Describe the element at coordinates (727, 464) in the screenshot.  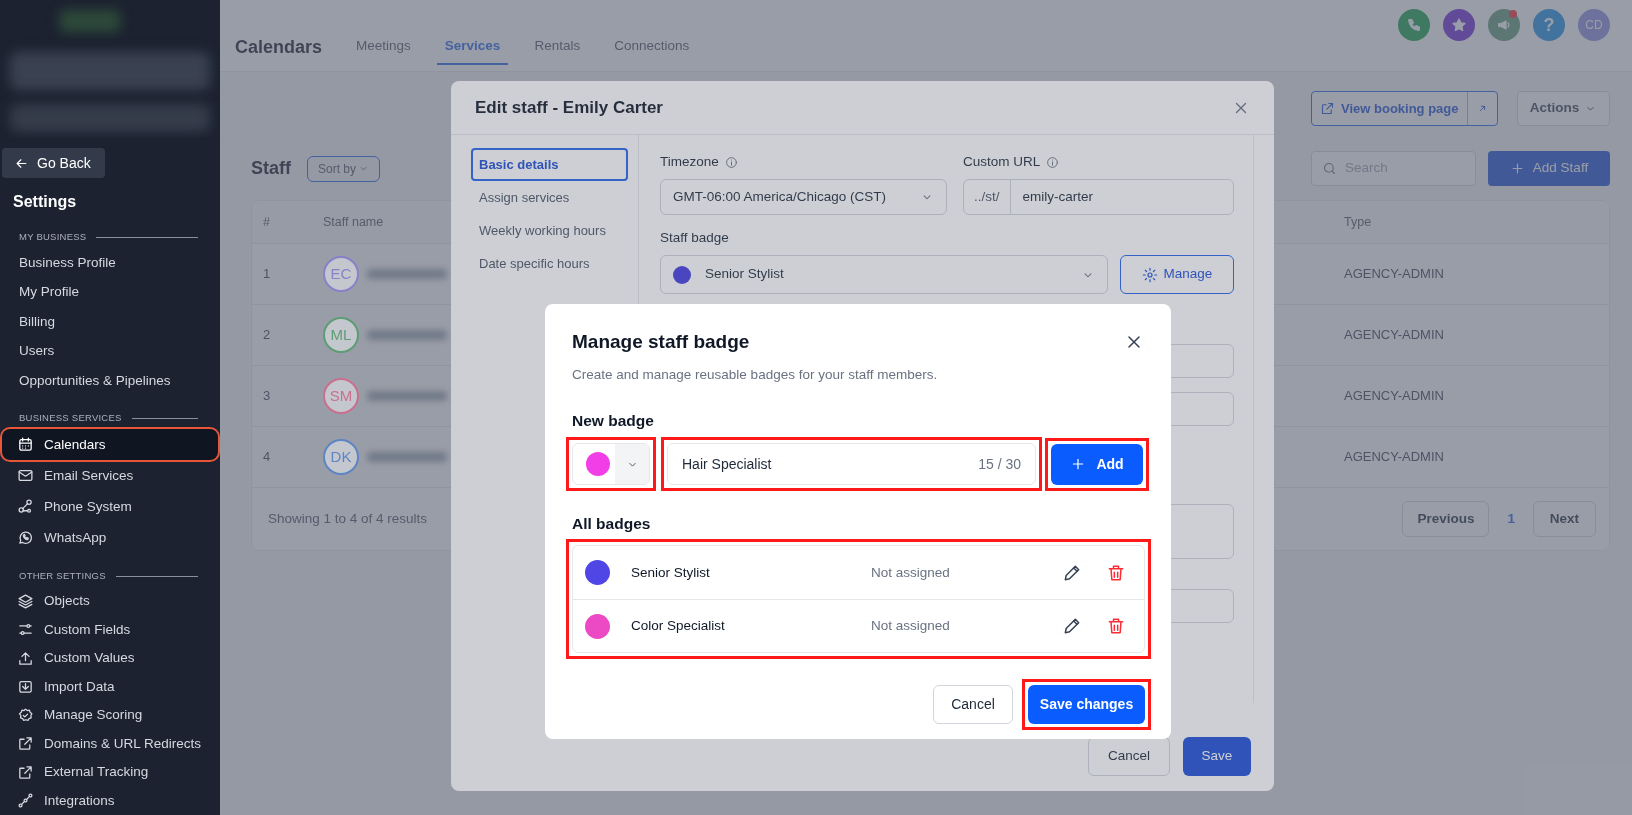
I see `field-value: Hair Specialist` at that location.